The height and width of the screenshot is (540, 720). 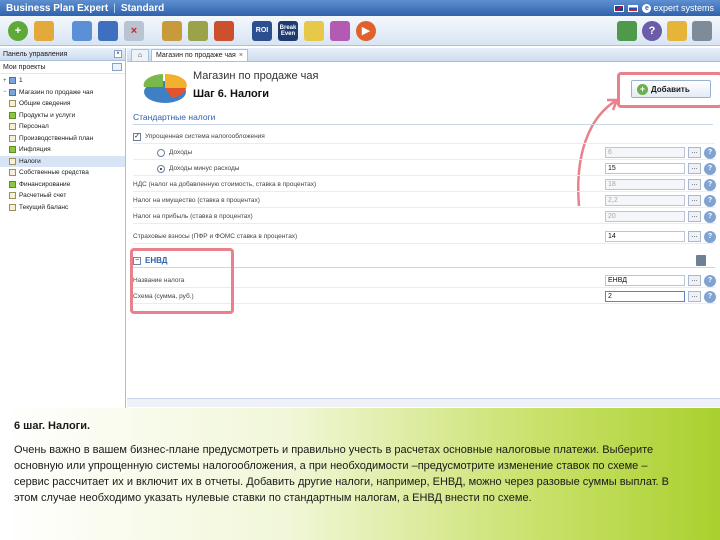 What do you see at coordinates (645, 168) in the screenshot?
I see `tax-rate-input: 15` at bounding box center [645, 168].